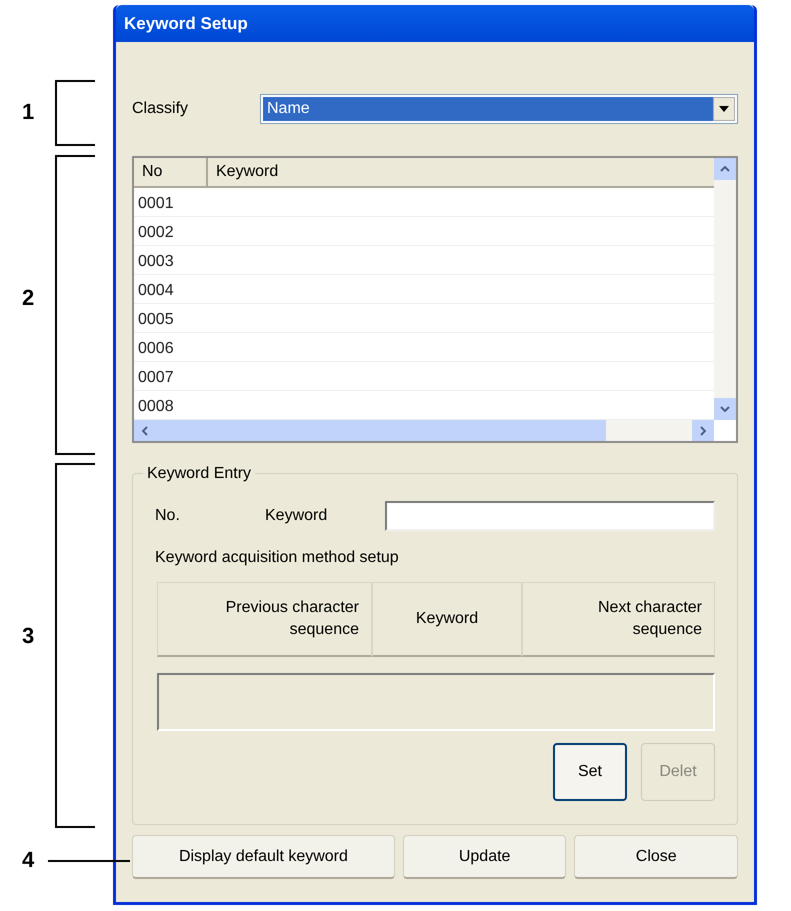 The height and width of the screenshot is (911, 791). I want to click on no-label: No., so click(168, 516).